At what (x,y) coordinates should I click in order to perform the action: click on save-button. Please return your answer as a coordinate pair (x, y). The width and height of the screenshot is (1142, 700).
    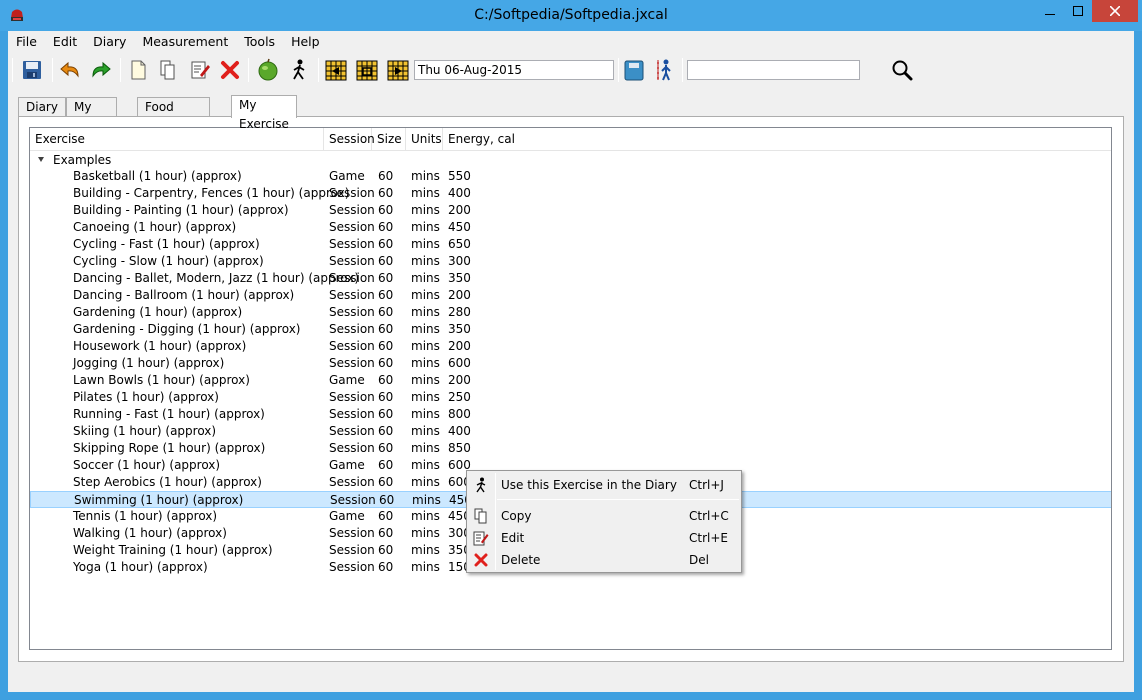
    Looking at the image, I should click on (32, 70).